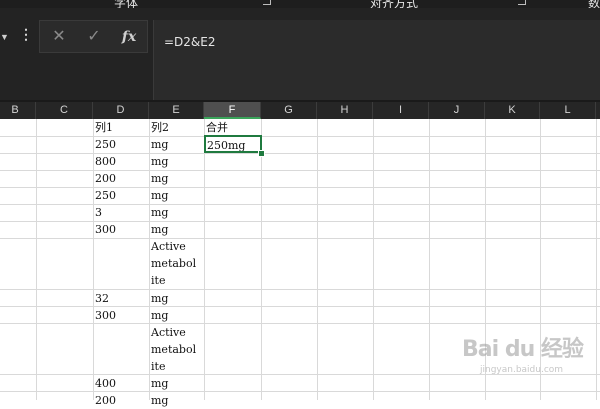 The image size is (600, 409). Describe the element at coordinates (104, 127) in the screenshot. I see `cell-d1: 列1` at that location.